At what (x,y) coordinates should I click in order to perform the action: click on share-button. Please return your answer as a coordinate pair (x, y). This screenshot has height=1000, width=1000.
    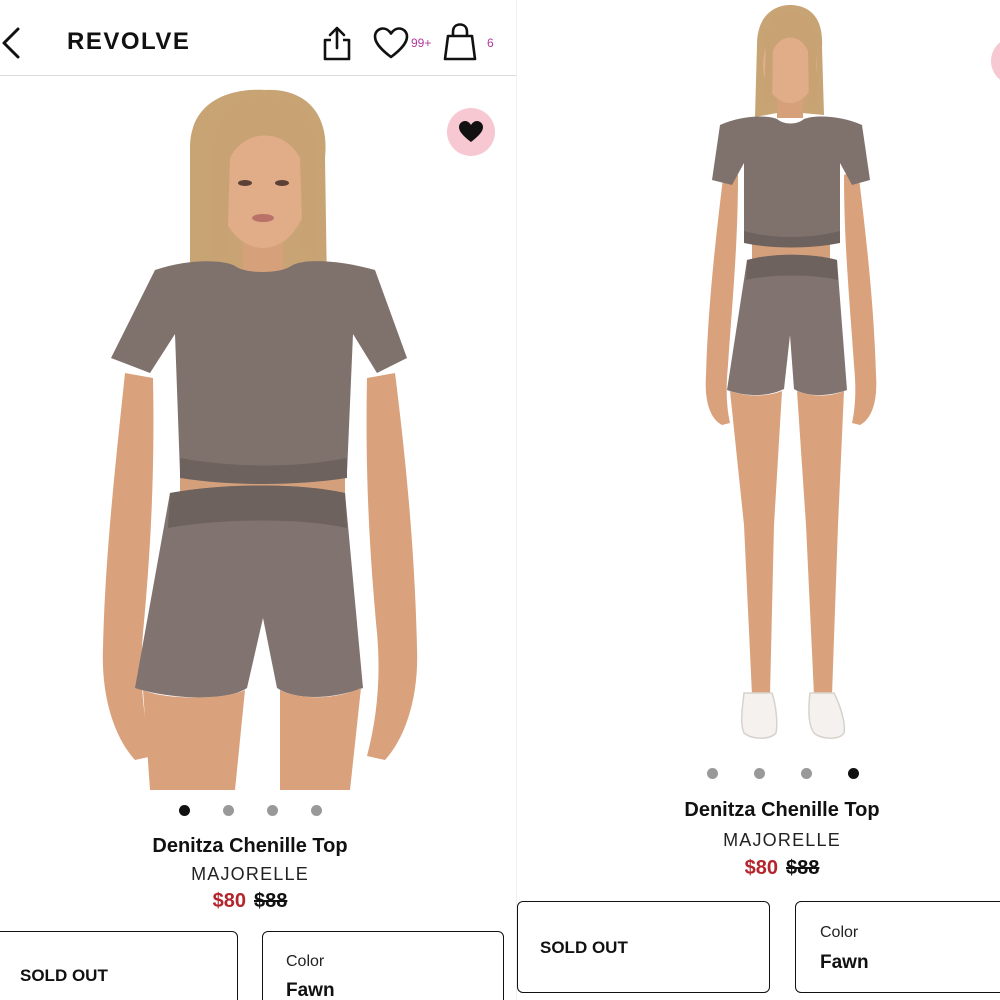
    Looking at the image, I should click on (337, 43).